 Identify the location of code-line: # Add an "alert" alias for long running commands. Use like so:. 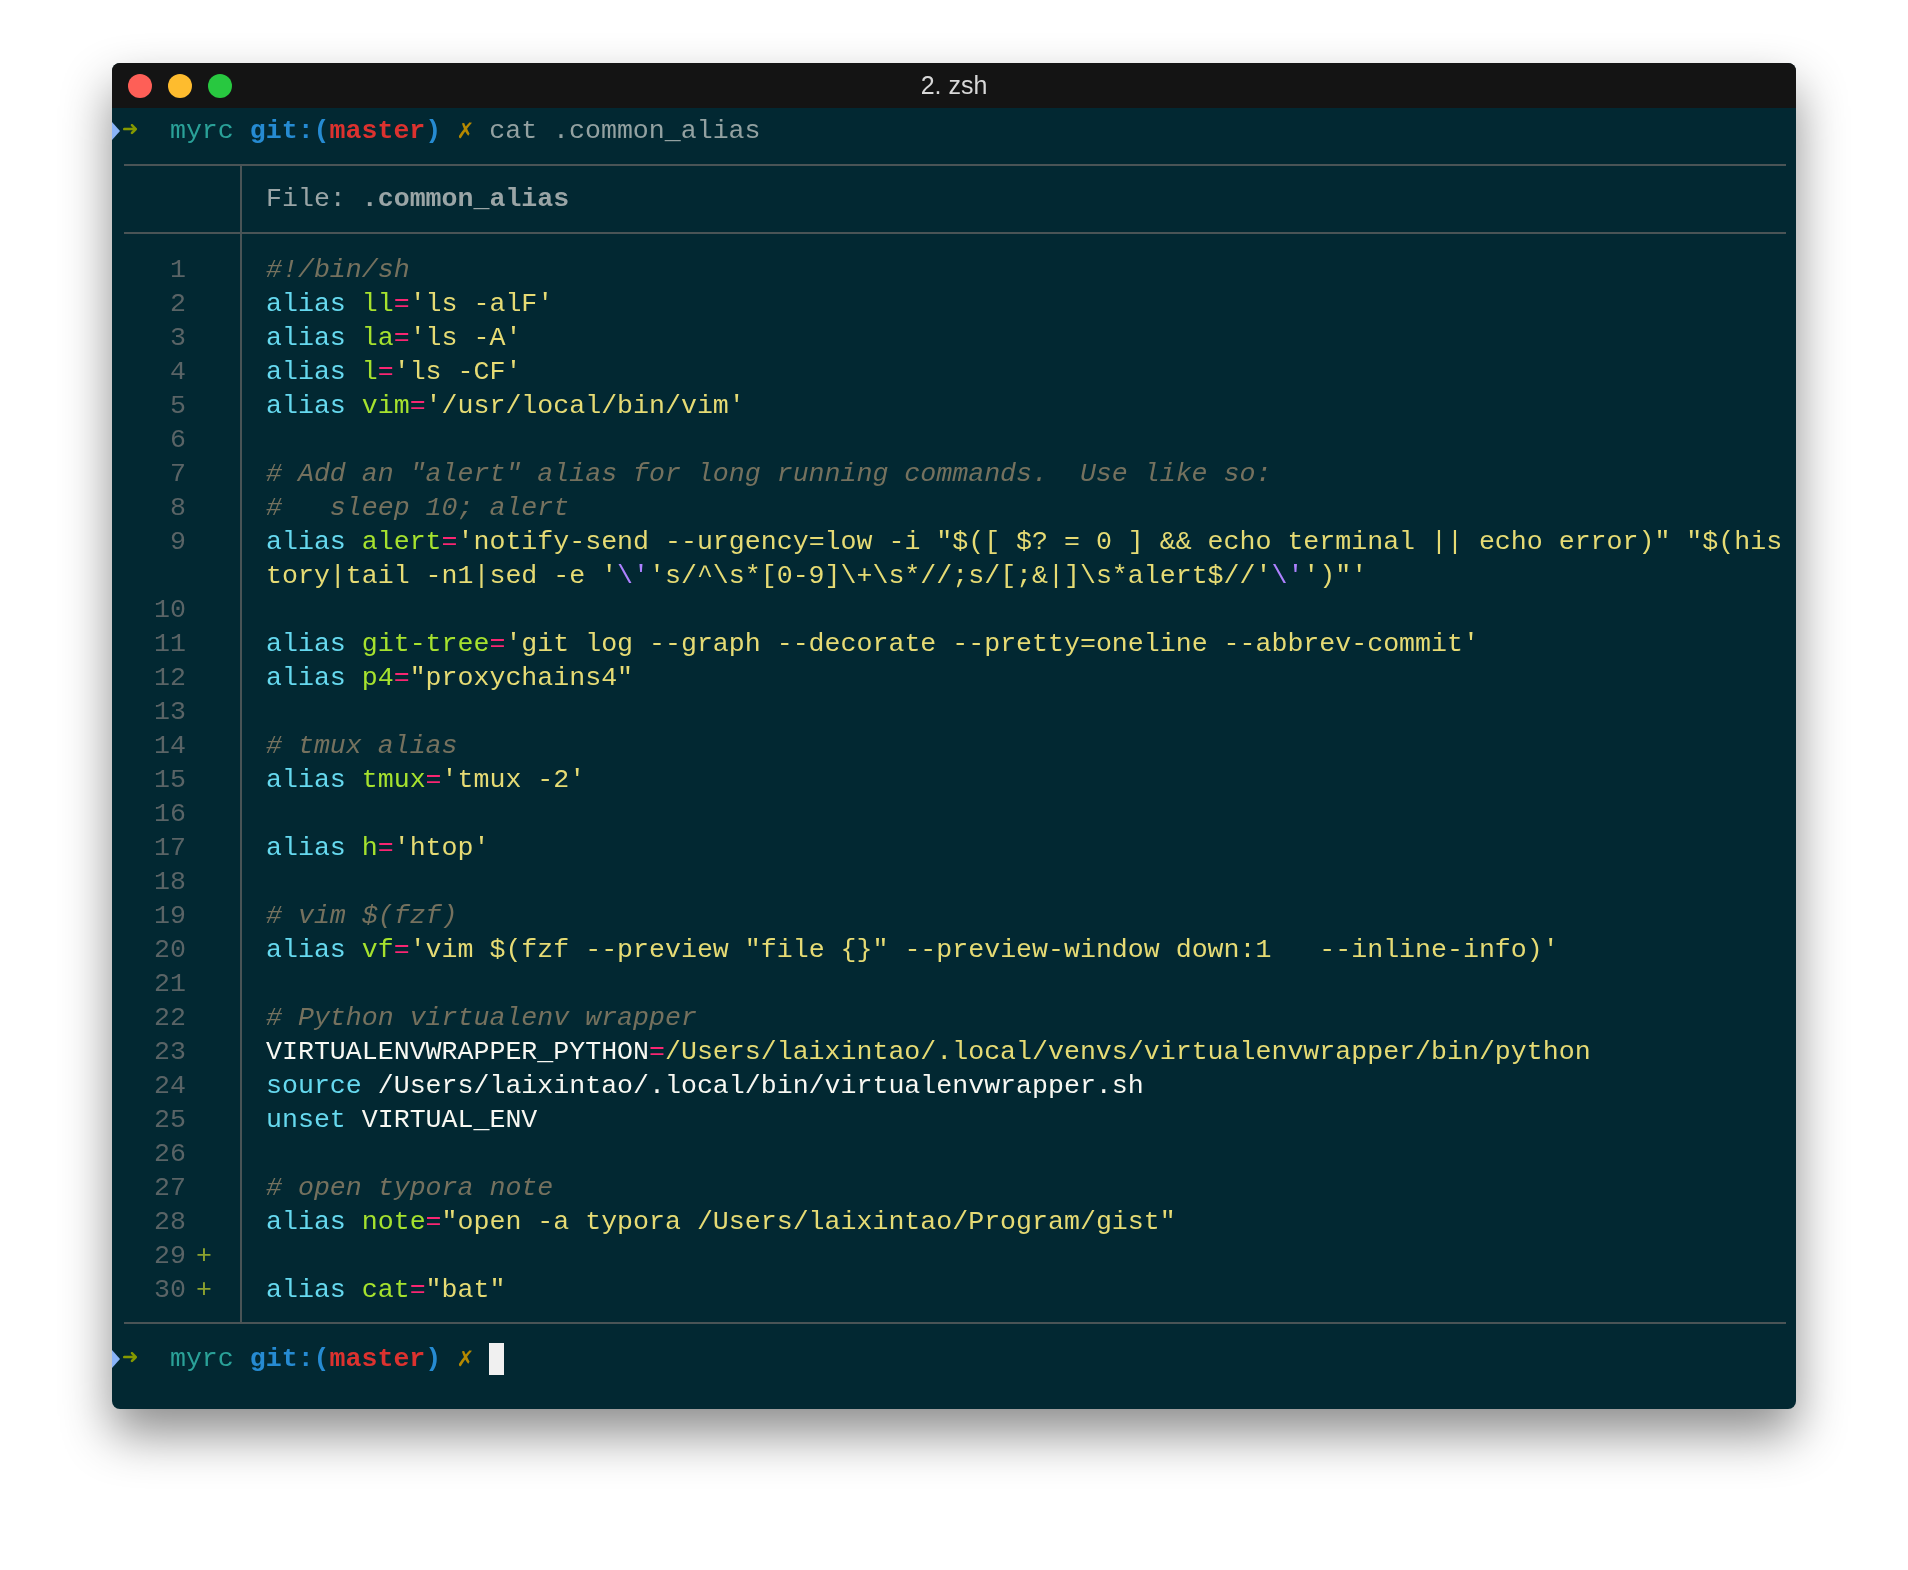
(769, 474).